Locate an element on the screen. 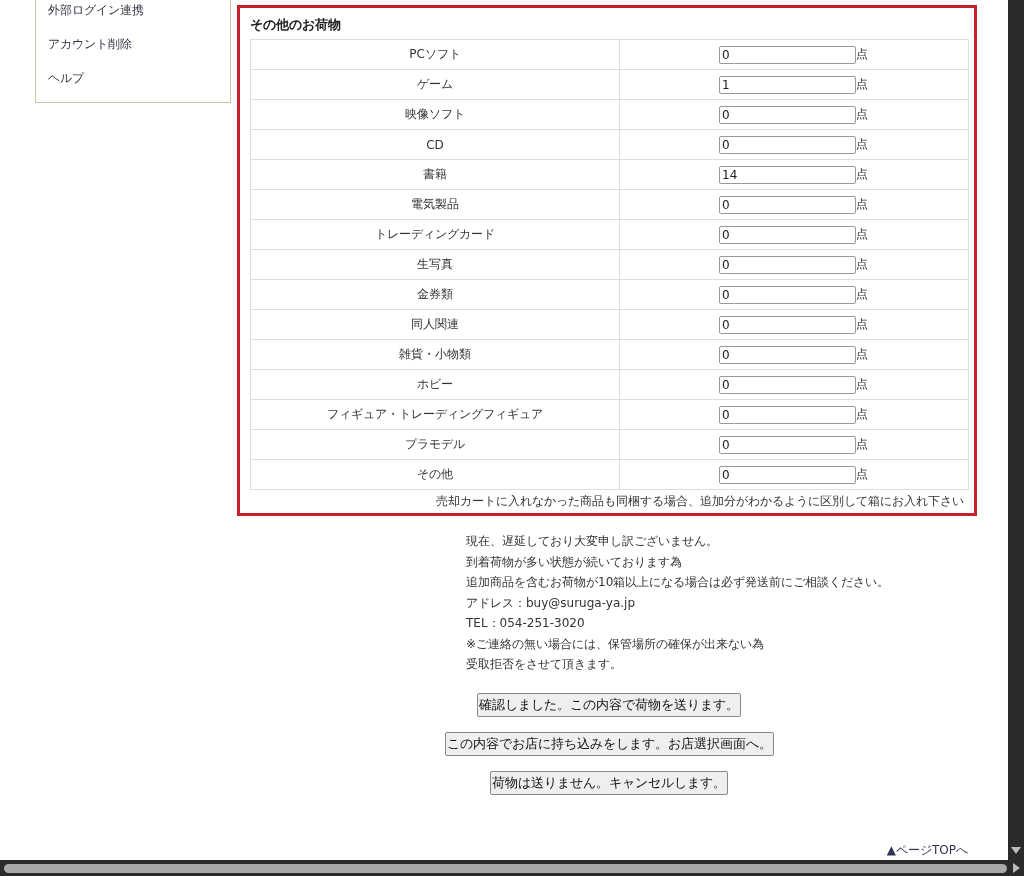  scroll-down-icon is located at coordinates (1016, 850).